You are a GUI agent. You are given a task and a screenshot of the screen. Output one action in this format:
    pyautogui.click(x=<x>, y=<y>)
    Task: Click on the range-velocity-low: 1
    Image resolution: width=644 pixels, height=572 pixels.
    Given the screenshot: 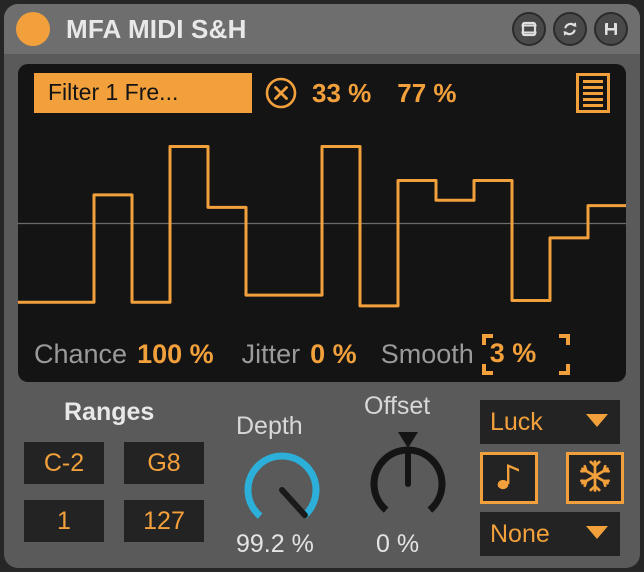 What is the action you would take?
    pyautogui.click(x=64, y=521)
    